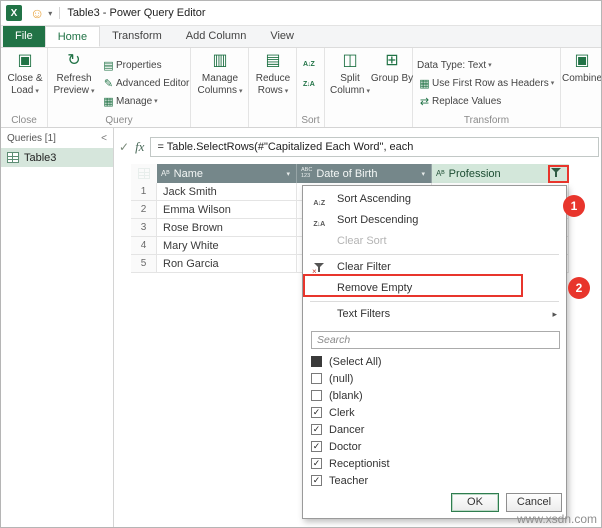  Describe the element at coordinates (316, 412) in the screenshot. I see `checkbox-clerk` at that location.